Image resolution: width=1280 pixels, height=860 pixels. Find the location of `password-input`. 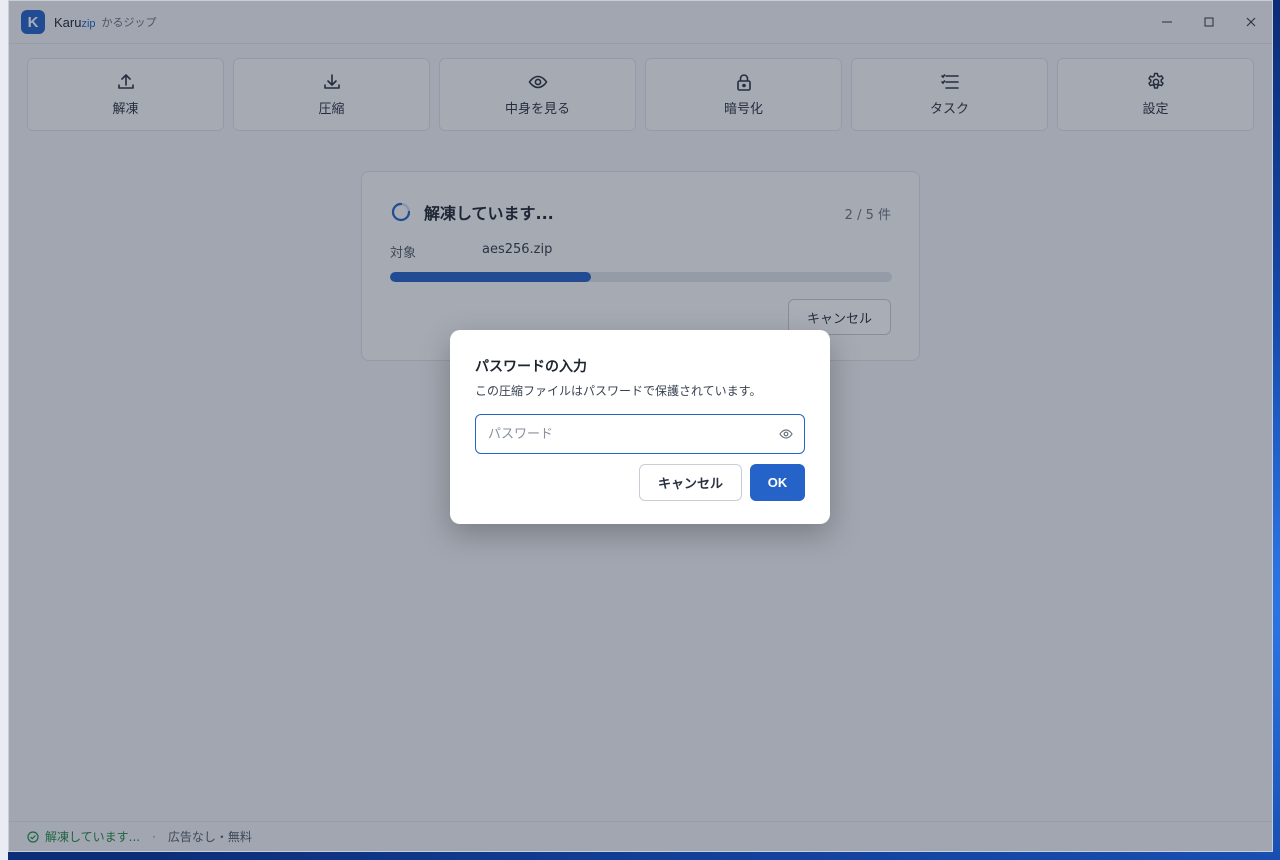

password-input is located at coordinates (630, 434).